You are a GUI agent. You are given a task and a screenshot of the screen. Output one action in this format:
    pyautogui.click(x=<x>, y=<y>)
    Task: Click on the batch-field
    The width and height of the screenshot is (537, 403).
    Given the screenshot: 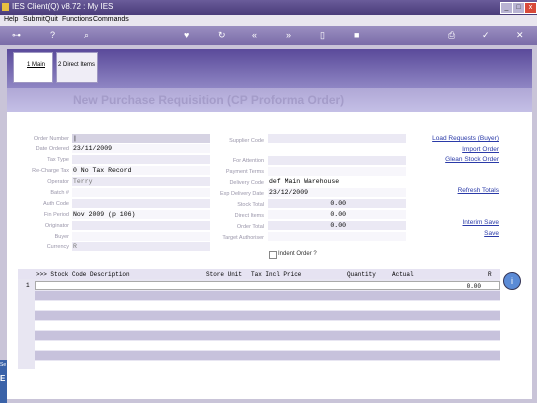 What is the action you would take?
    pyautogui.click(x=141, y=192)
    